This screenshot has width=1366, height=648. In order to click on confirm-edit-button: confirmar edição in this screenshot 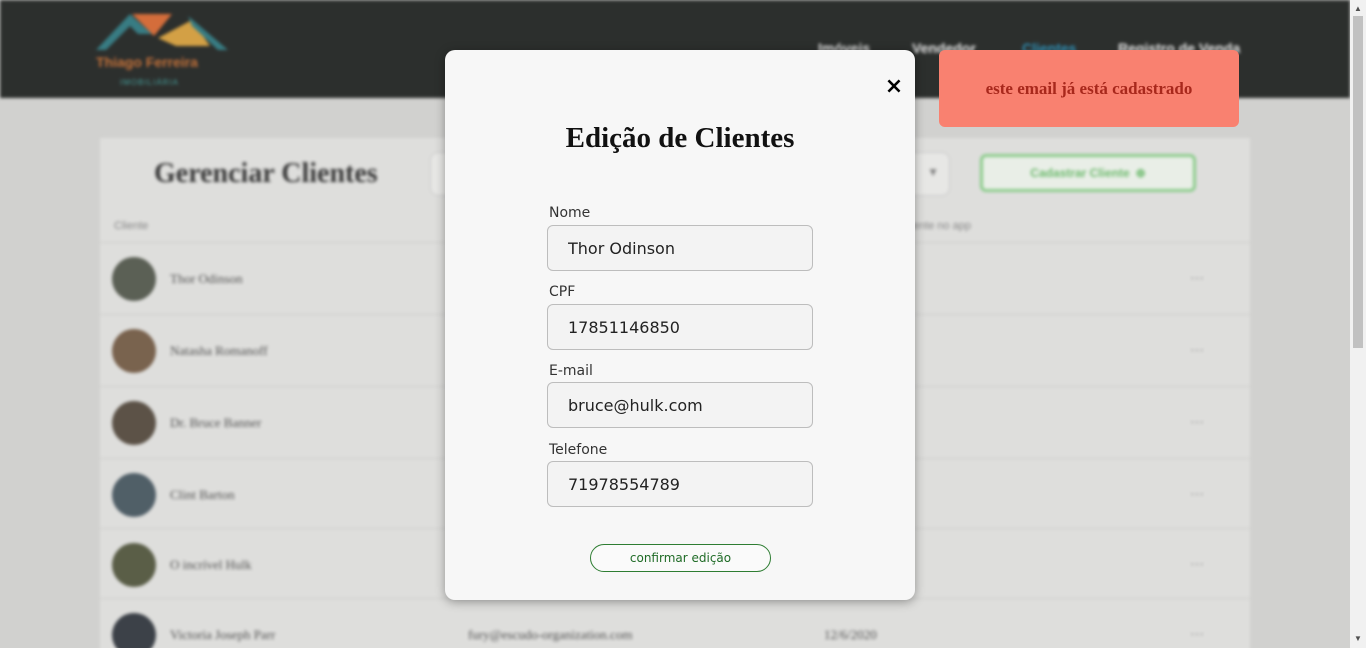, I will do `click(680, 558)`.